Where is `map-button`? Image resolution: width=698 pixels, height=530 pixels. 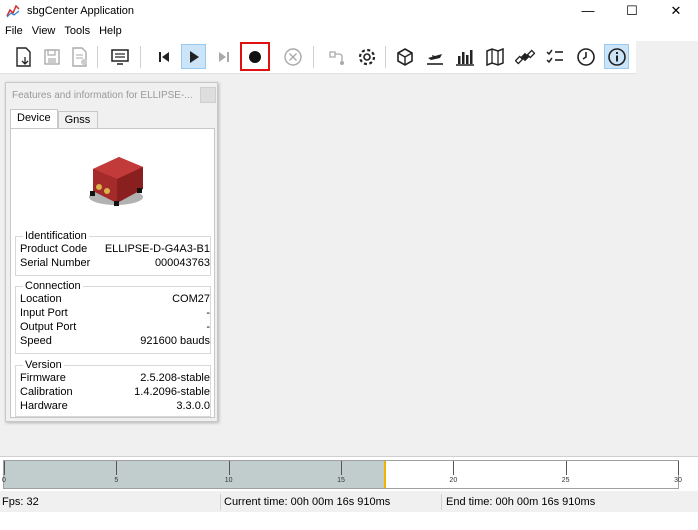 map-button is located at coordinates (494, 56).